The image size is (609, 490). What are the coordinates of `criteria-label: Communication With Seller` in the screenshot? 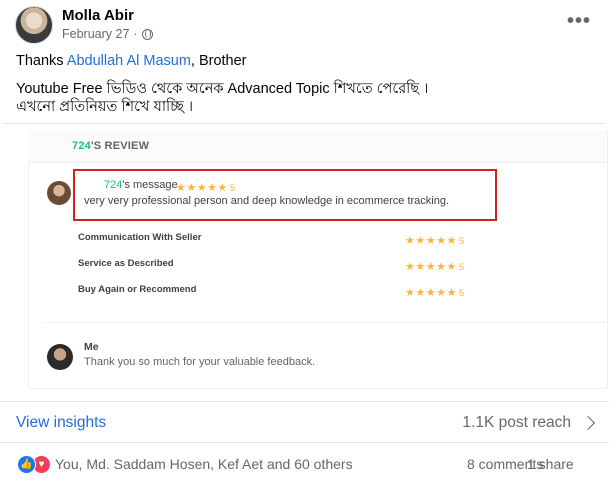 It's located at (140, 237).